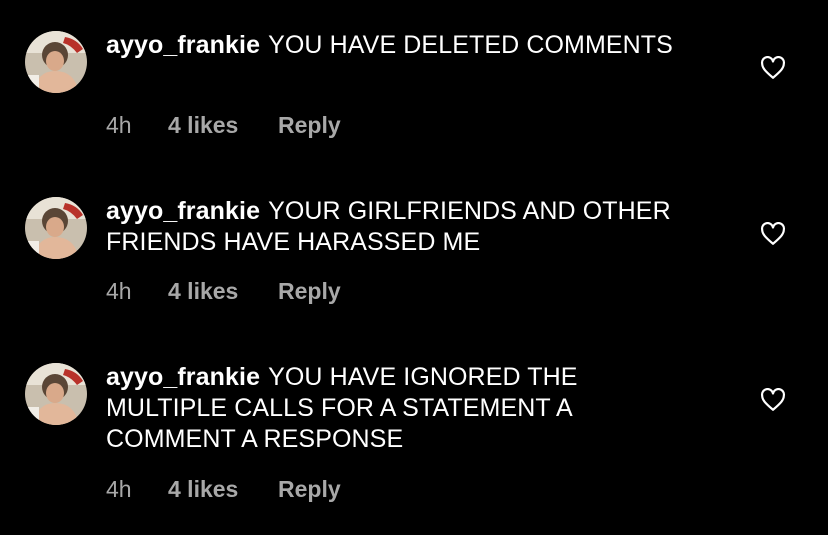 This screenshot has height=535, width=828. Describe the element at coordinates (470, 45) in the screenshot. I see `comment-body: YOU HAVE DELETED COMMENTS` at that location.